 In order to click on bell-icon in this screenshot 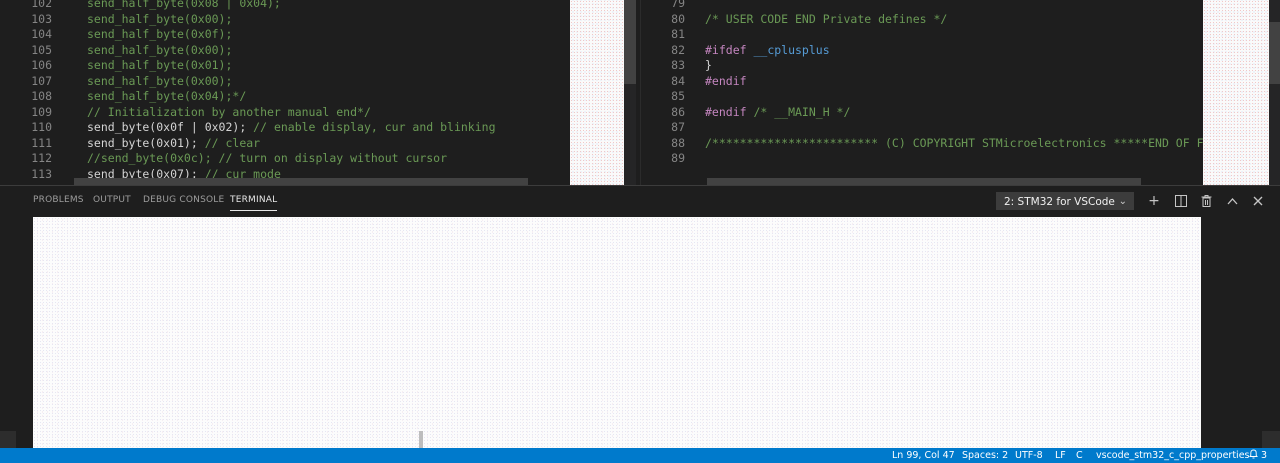, I will do `click(1253, 454)`.